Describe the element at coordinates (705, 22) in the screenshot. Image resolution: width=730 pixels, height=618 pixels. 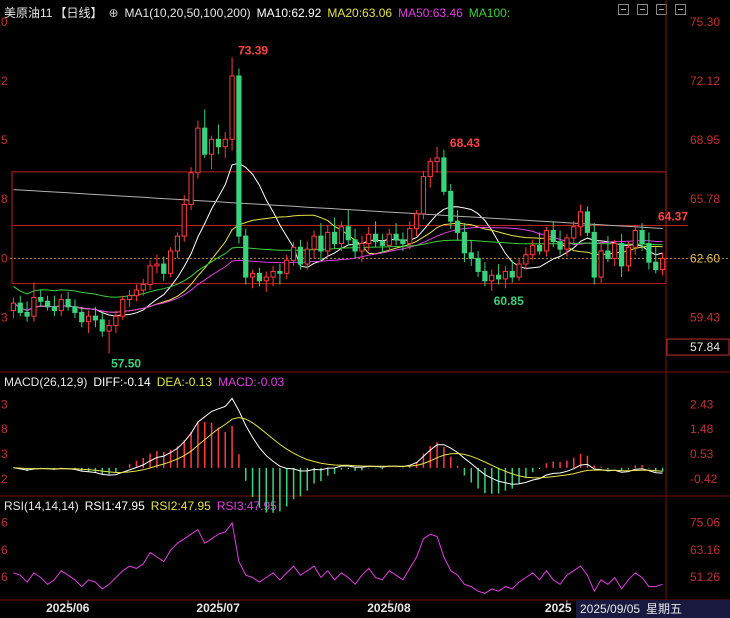
I see `price-tick-label: 75.30` at that location.